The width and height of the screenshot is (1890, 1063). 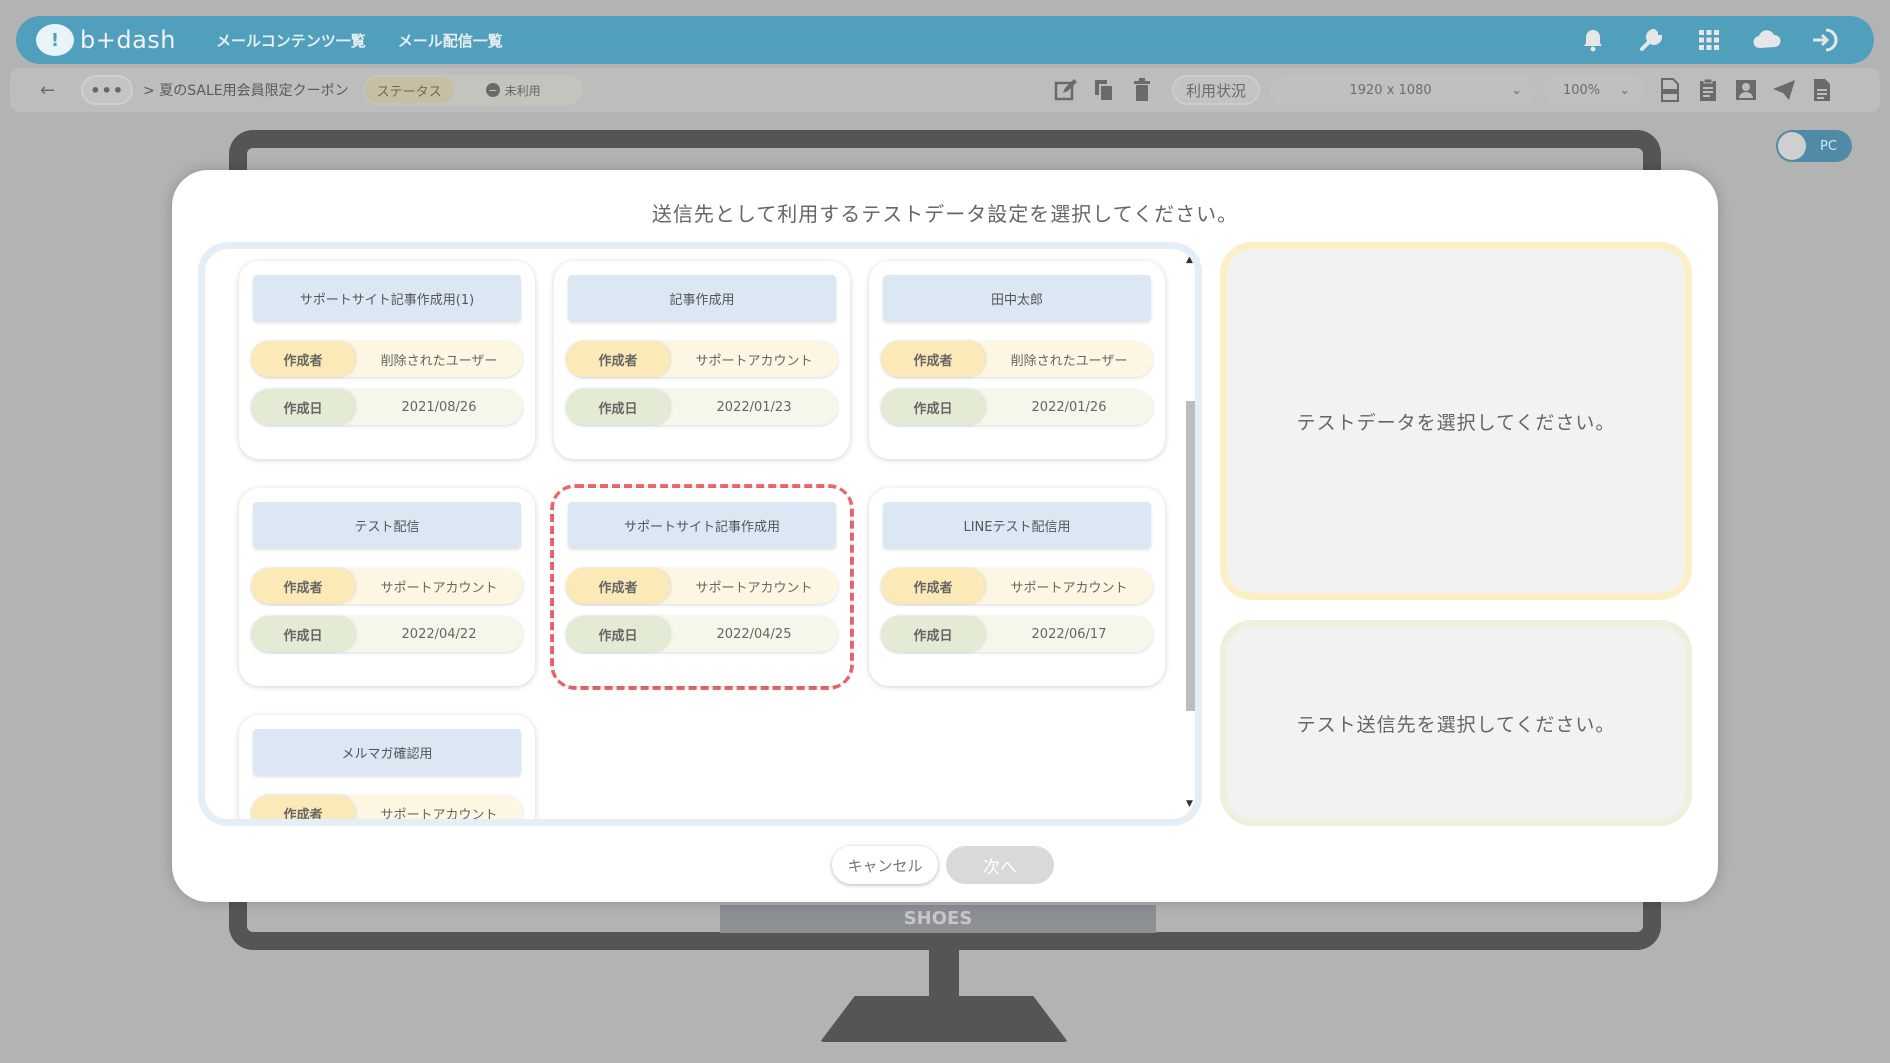 What do you see at coordinates (702, 298) in the screenshot?
I see `card-title: 記事作成用` at bounding box center [702, 298].